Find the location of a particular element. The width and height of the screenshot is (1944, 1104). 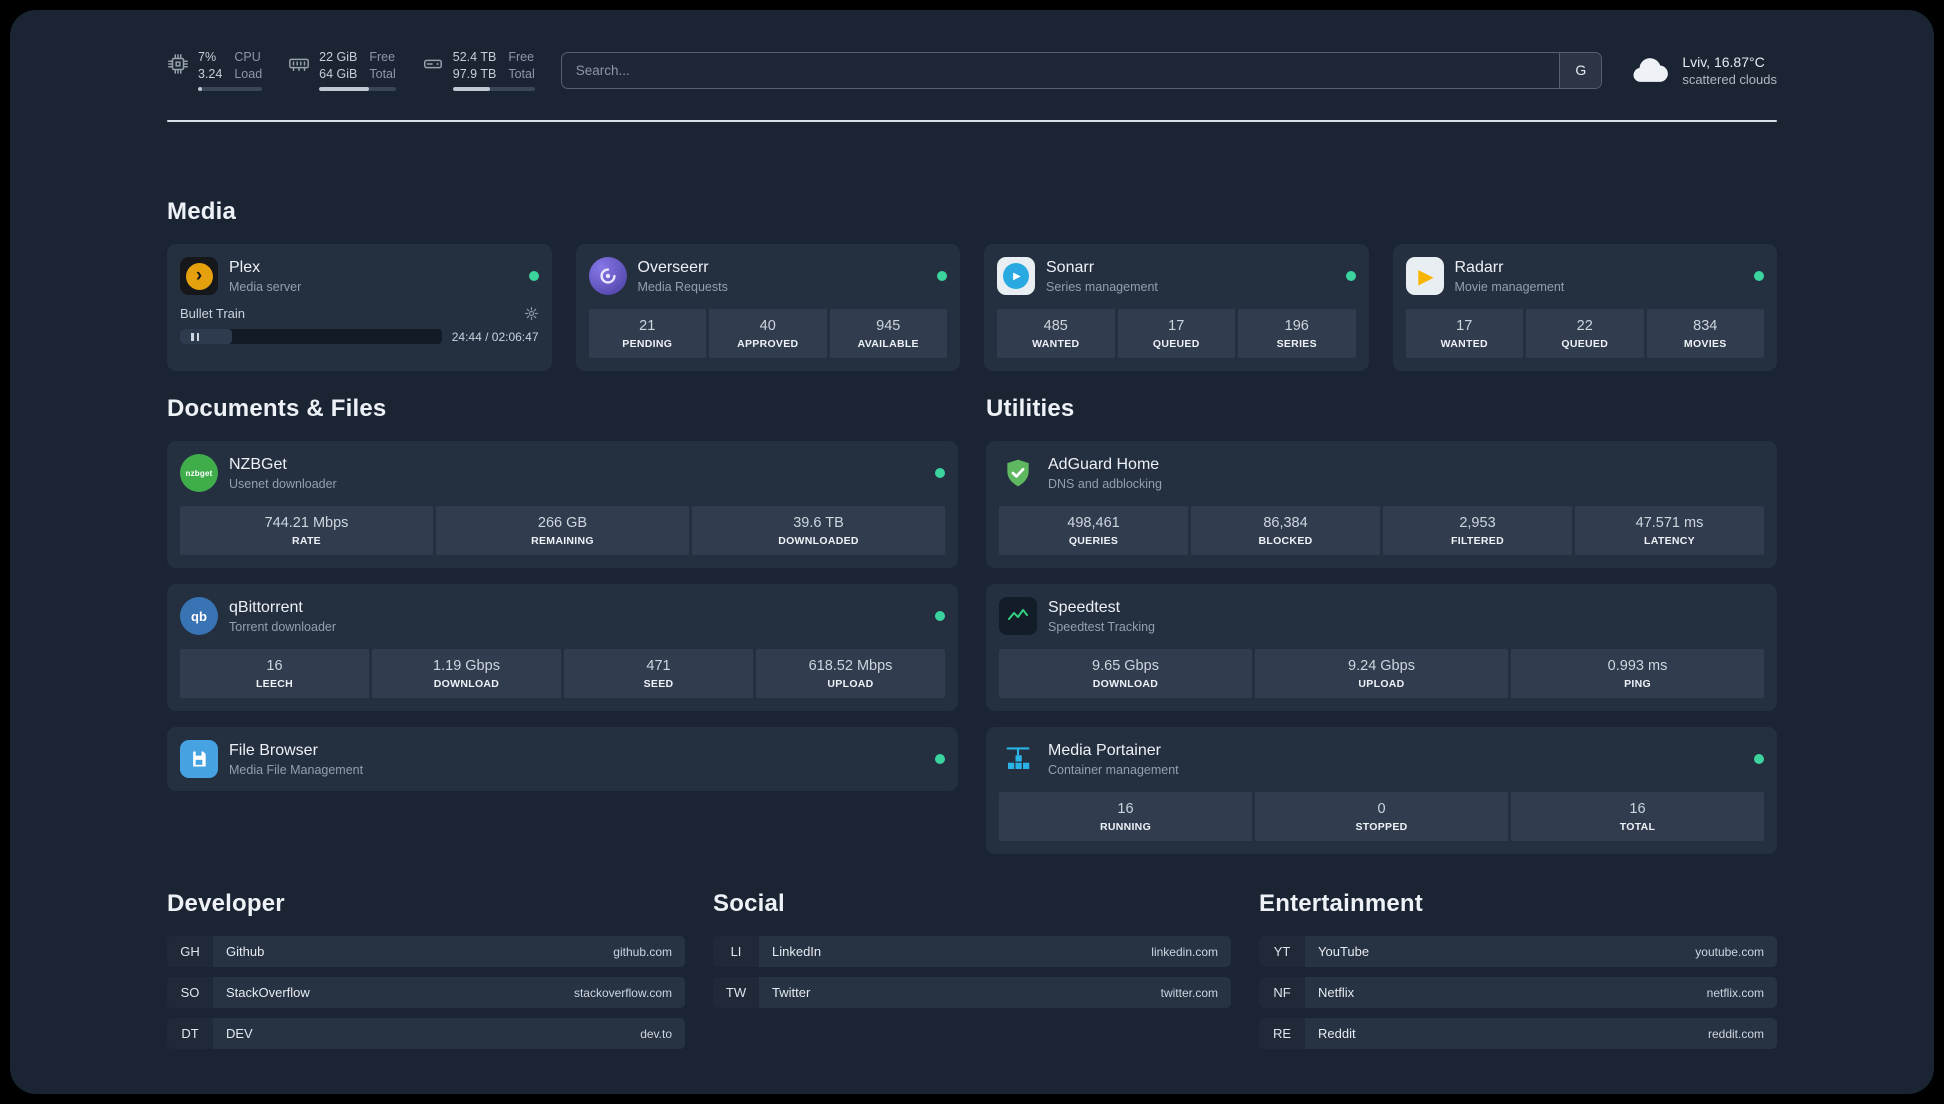

stat-box: 196 SERIES is located at coordinates (1297, 333).